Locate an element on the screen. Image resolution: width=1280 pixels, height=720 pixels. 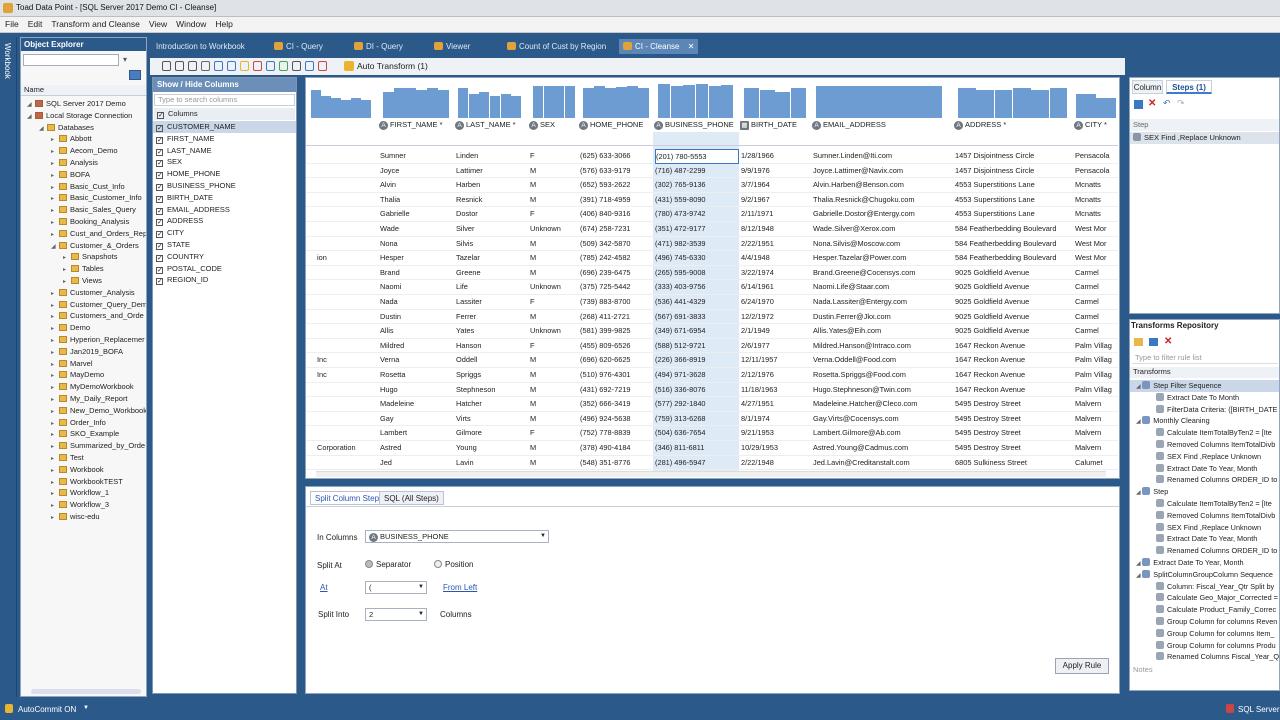
table-cell: Calumet is located at coordinates (1097, 463).